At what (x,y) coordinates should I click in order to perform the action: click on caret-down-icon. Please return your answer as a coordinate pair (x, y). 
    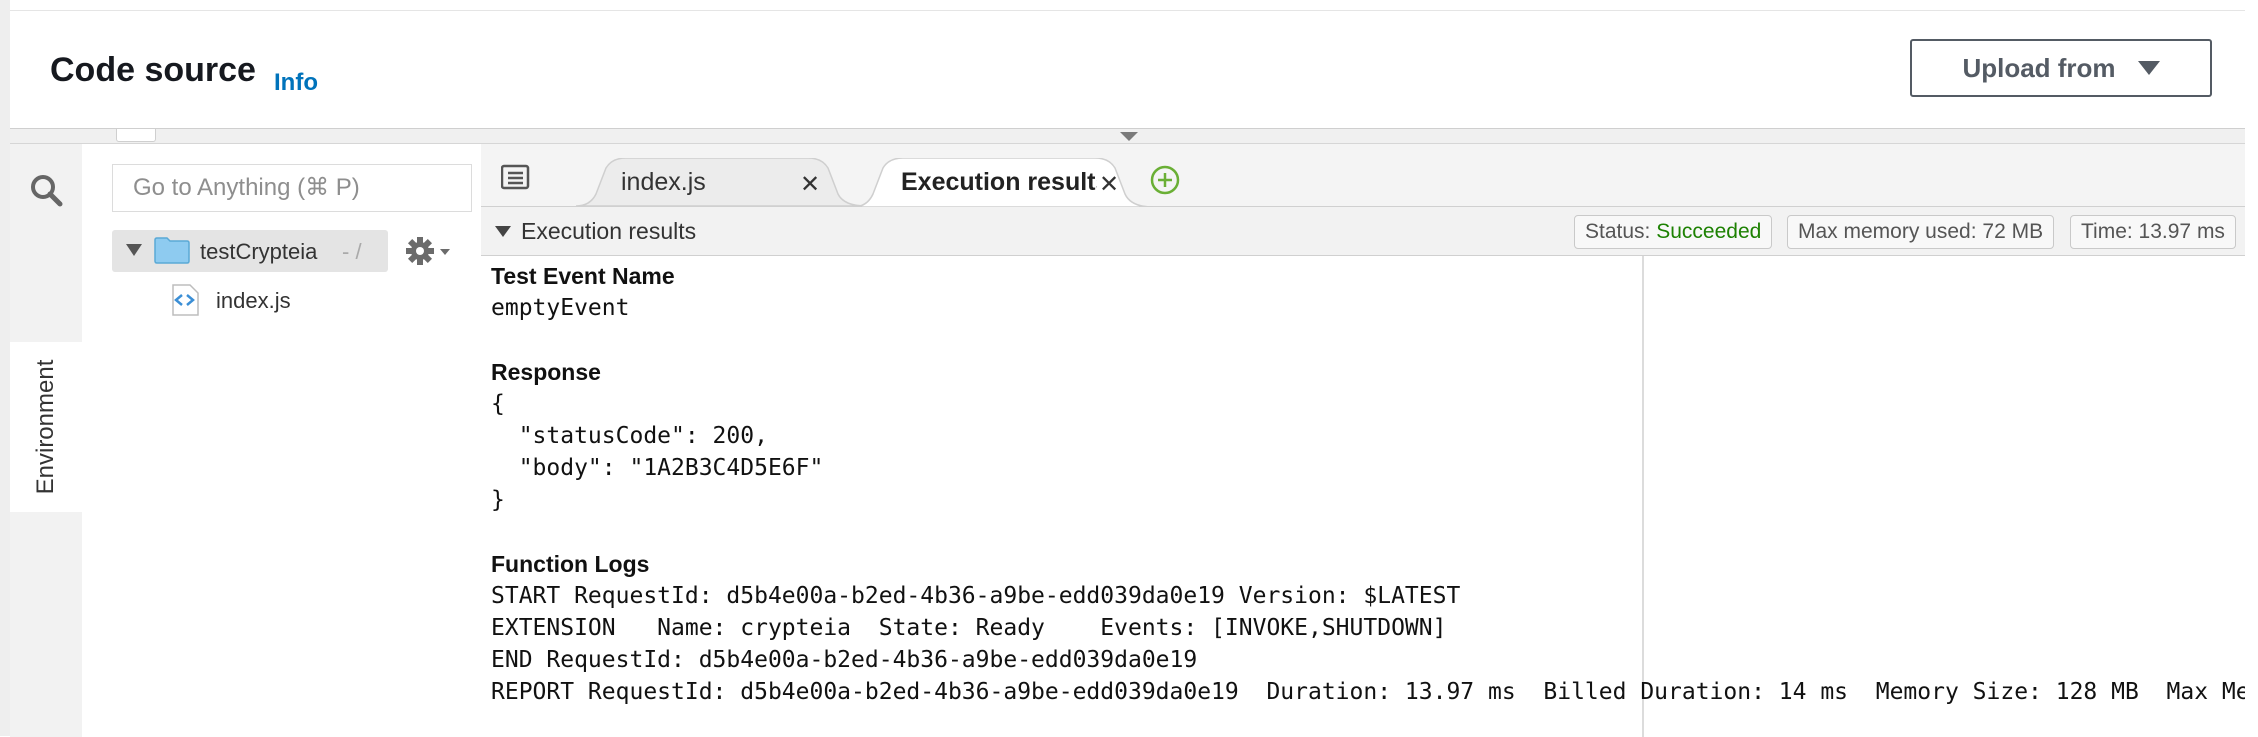
    Looking at the image, I should click on (2148, 68).